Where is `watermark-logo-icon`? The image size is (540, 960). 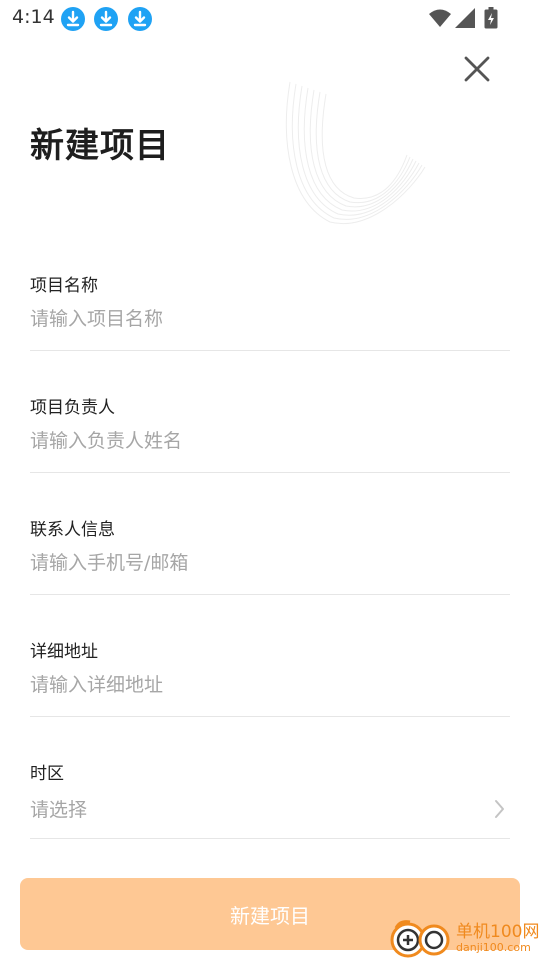 watermark-logo-icon is located at coordinates (420, 939).